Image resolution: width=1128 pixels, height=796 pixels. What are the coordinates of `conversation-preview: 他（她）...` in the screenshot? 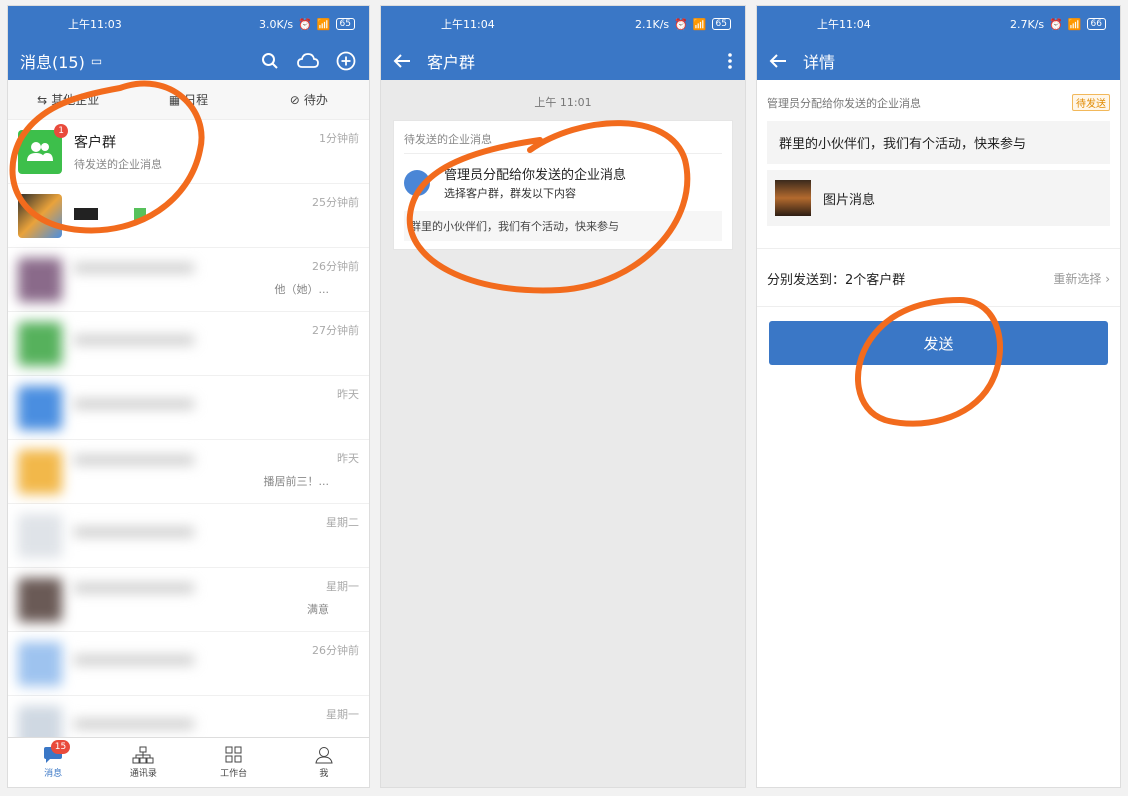 It's located at (302, 289).